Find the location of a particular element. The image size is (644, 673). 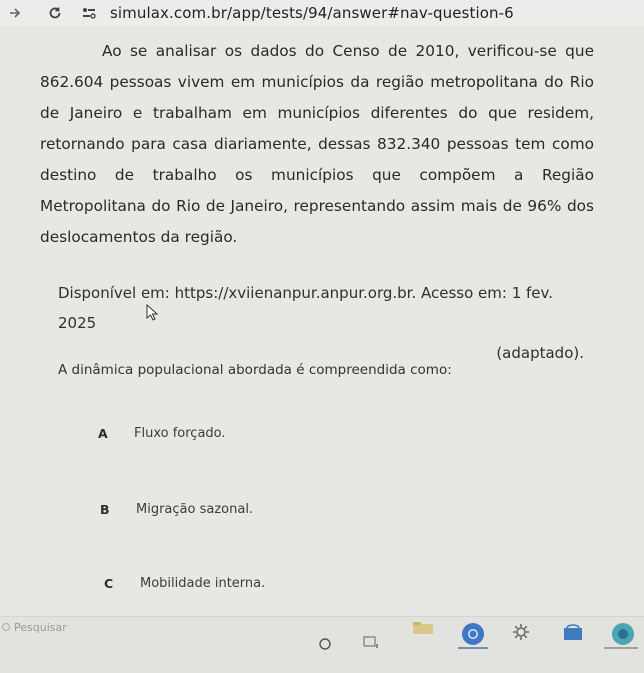

store-icon is located at coordinates (573, 632).